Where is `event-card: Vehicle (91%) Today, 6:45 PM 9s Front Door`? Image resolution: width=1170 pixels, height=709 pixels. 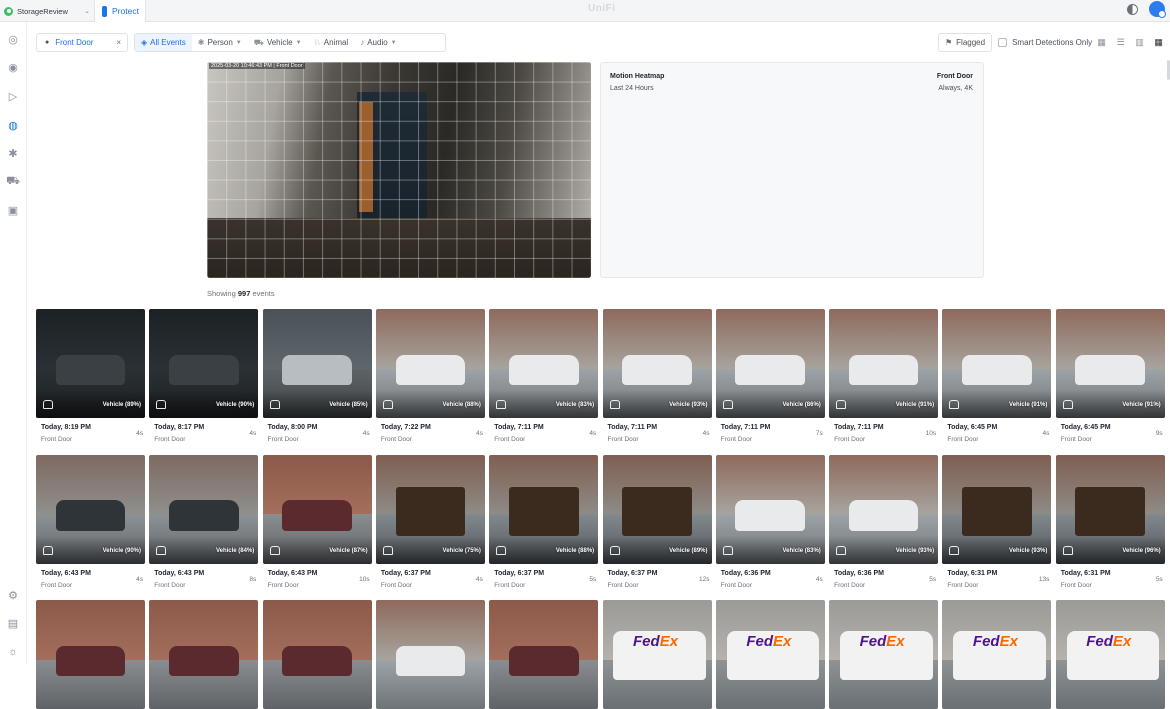 event-card: Vehicle (91%) Today, 6:45 PM 9s Front Door is located at coordinates (1110, 377).